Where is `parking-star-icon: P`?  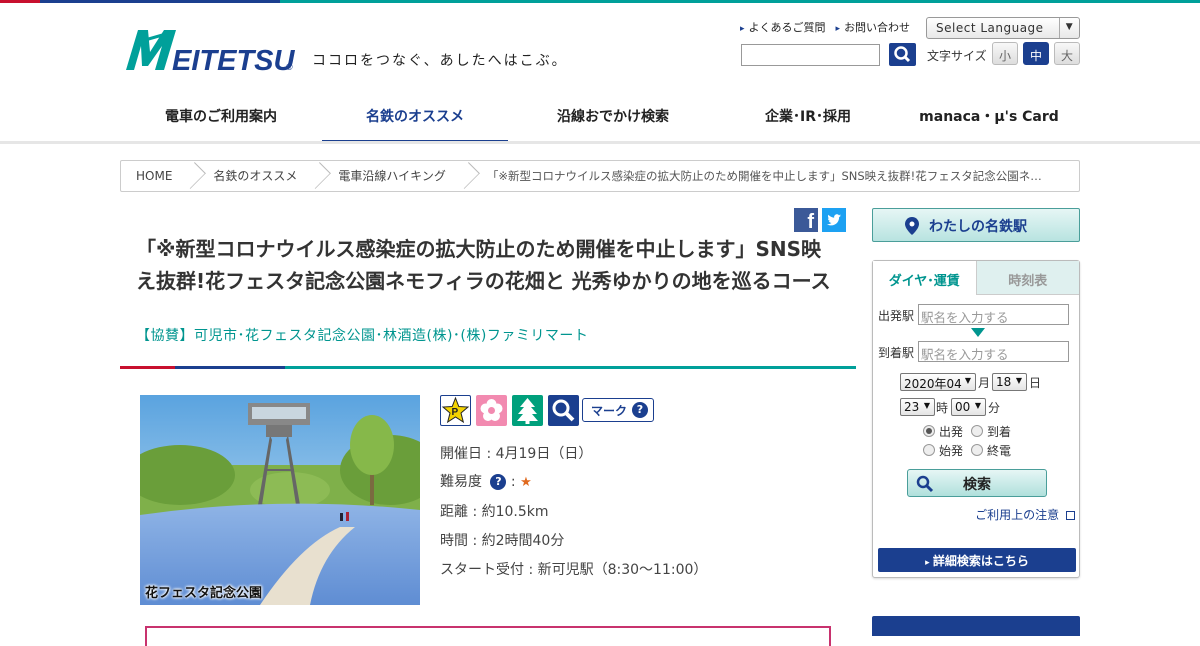 parking-star-icon: P is located at coordinates (455, 410).